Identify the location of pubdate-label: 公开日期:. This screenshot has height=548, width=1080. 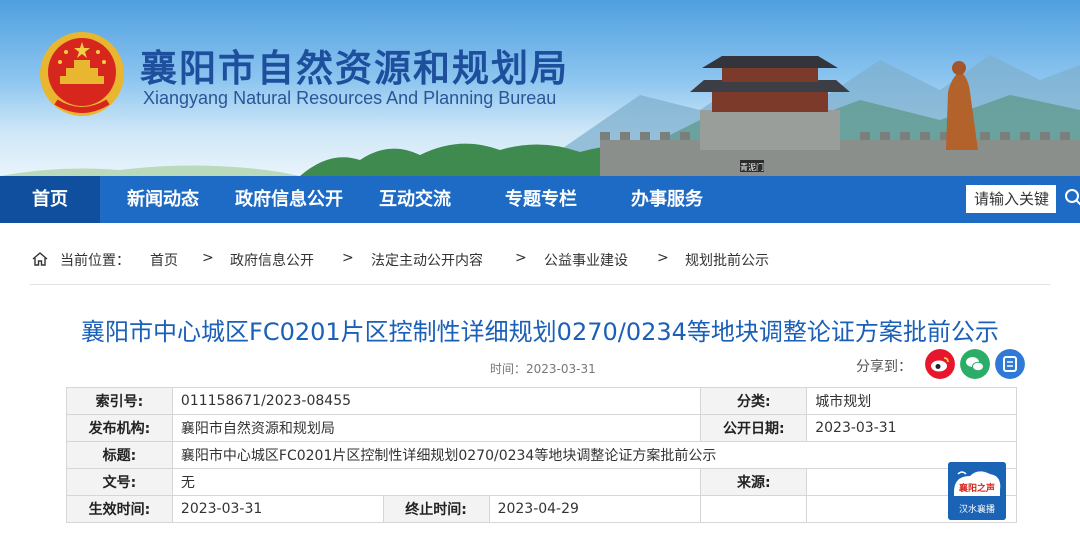
(754, 428).